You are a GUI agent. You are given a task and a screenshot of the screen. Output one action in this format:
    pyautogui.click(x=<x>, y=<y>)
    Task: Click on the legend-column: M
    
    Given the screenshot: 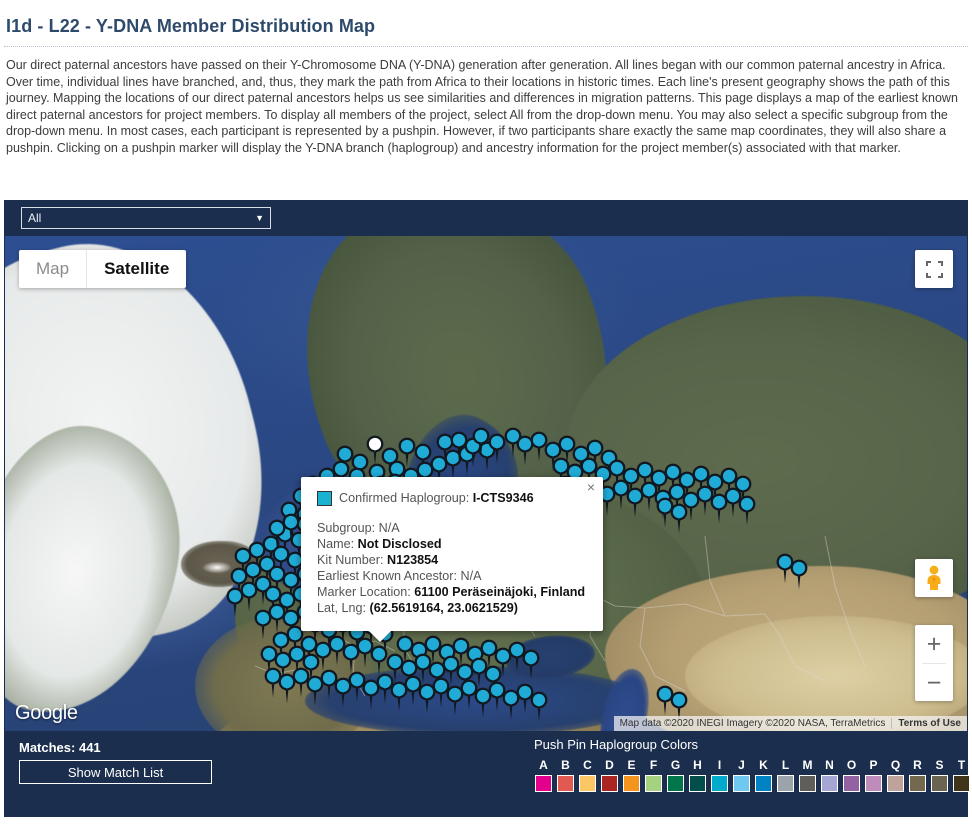 What is the action you would take?
    pyautogui.click(x=807, y=775)
    